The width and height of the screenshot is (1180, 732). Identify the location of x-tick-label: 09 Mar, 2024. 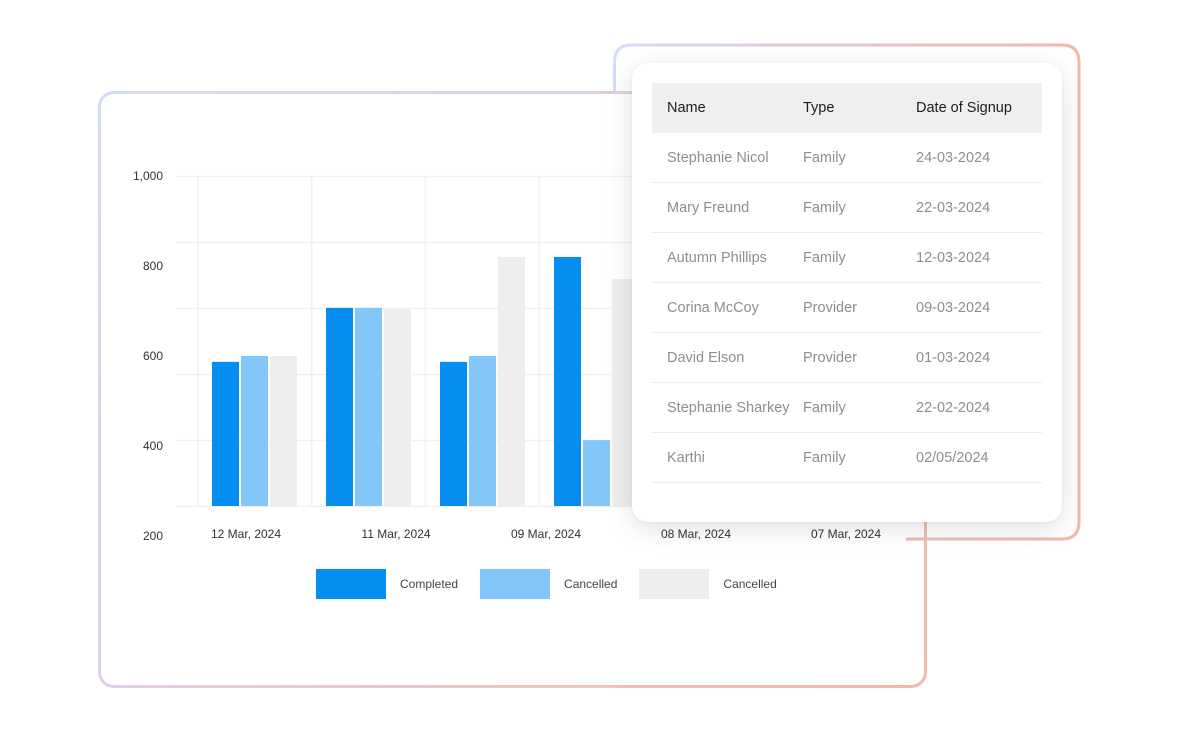
(546, 534).